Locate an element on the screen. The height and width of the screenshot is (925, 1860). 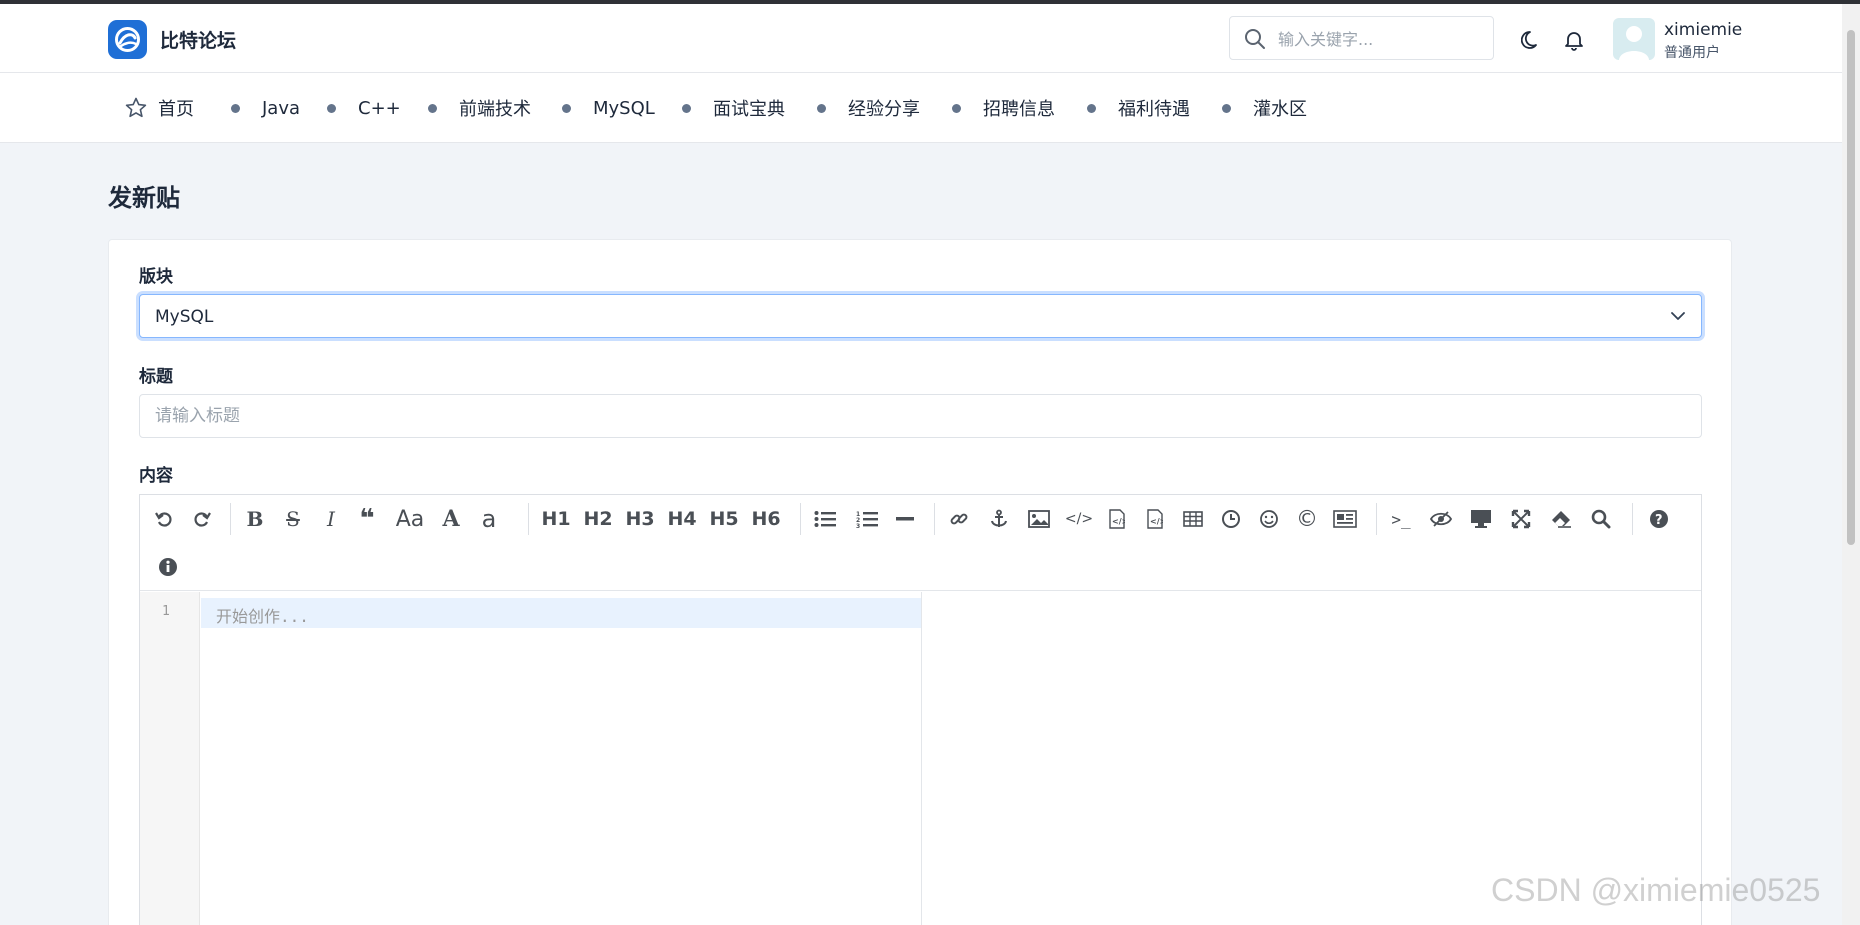
nav-item-interview: 面试宝典 is located at coordinates (733, 108).